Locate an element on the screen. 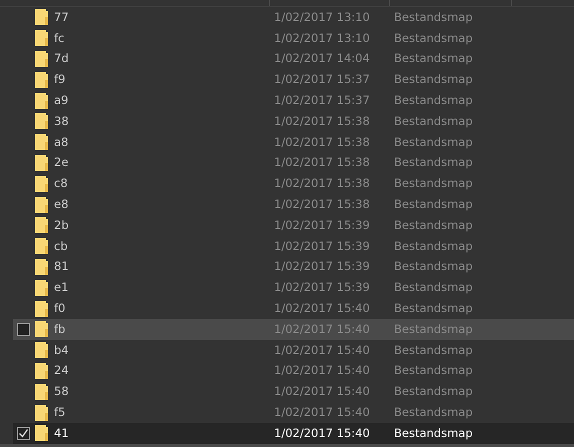  file-row: fc 1/02/2017 13:10 Bestandsmap is located at coordinates (293, 38).